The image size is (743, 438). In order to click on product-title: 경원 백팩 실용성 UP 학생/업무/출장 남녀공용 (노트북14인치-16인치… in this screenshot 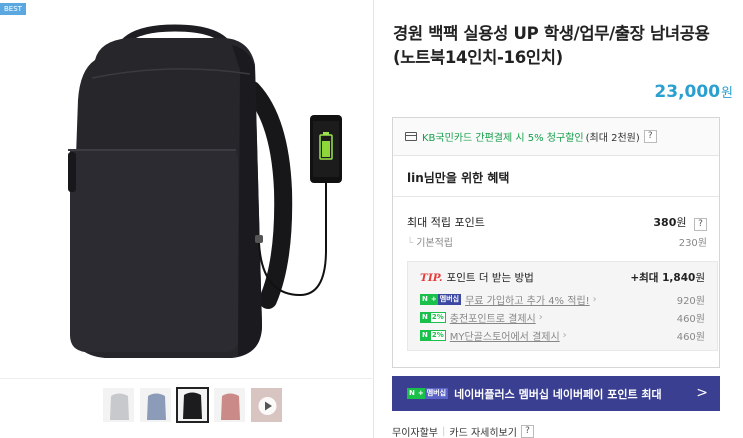, I will do `click(551, 45)`.